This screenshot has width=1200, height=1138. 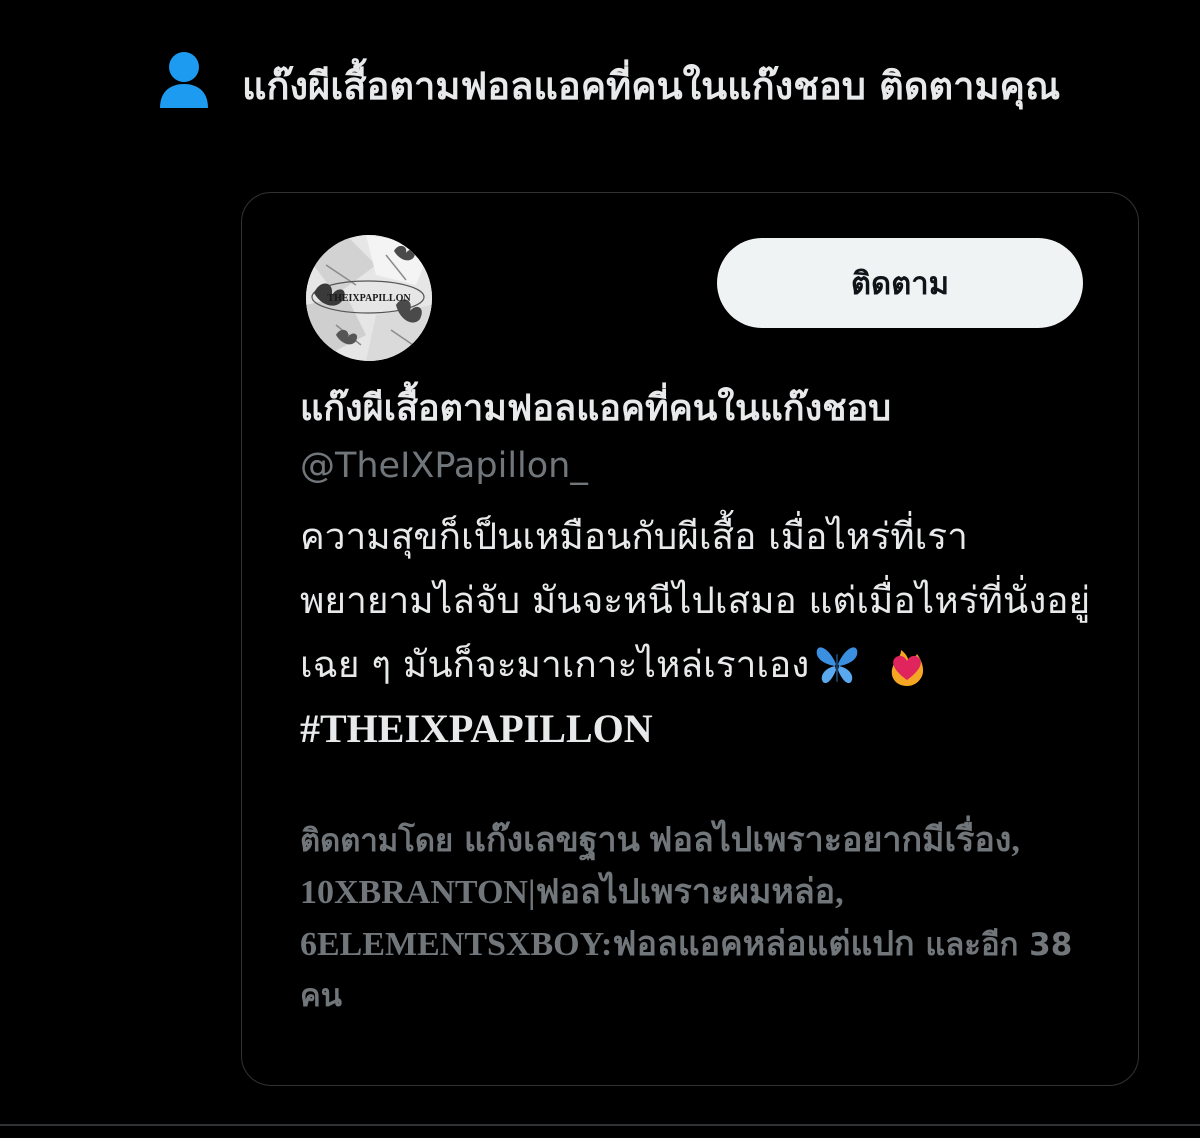 I want to click on avatar-image: THEIXPAPILLON, so click(x=369, y=298).